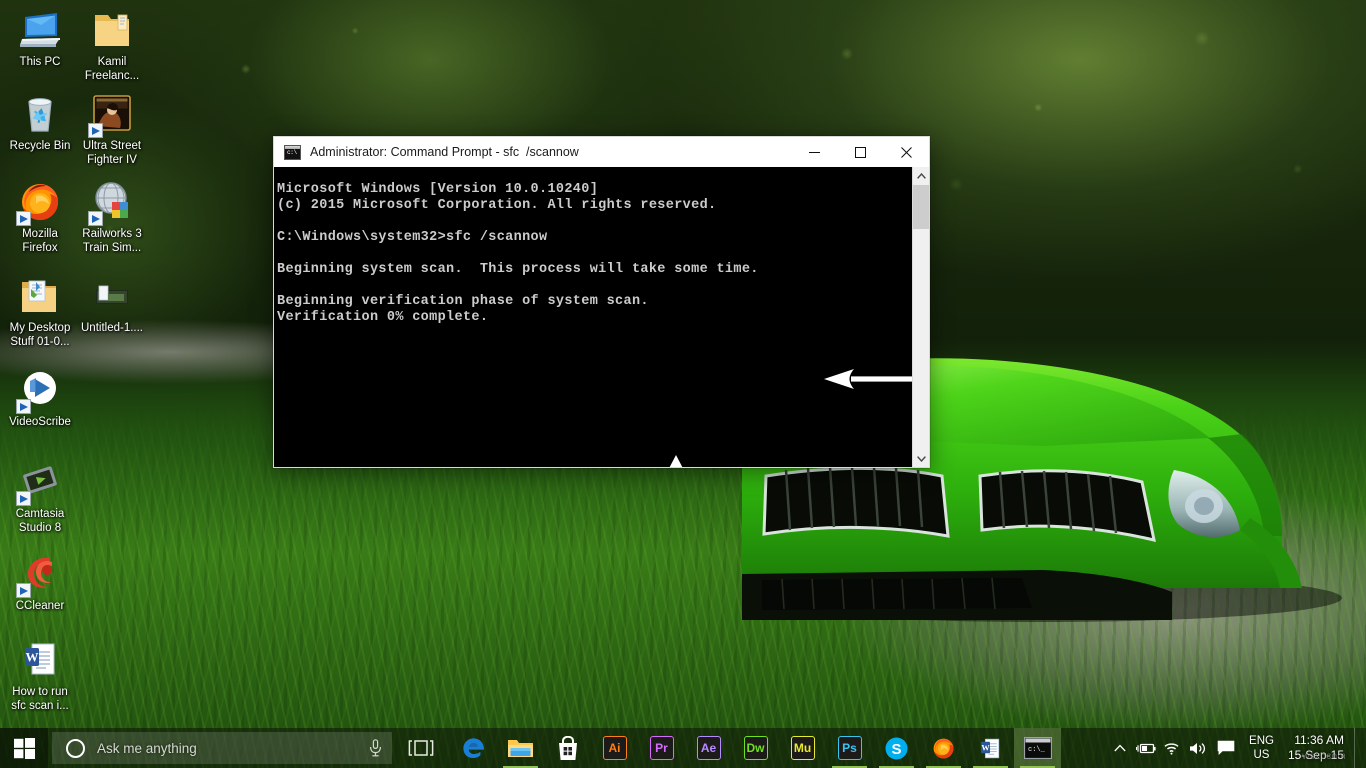 The height and width of the screenshot is (768, 1366). I want to click on svg-text: S, so click(896, 749).